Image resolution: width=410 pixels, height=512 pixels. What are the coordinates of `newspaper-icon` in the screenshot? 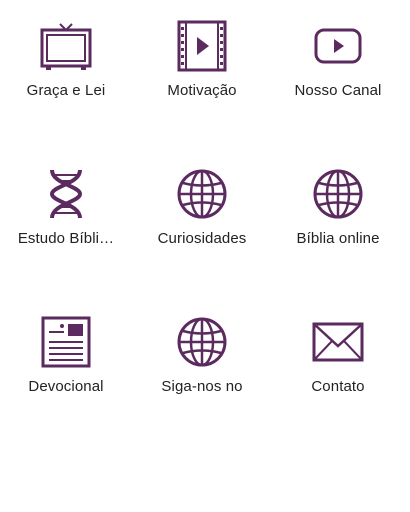 It's located at (66, 342).